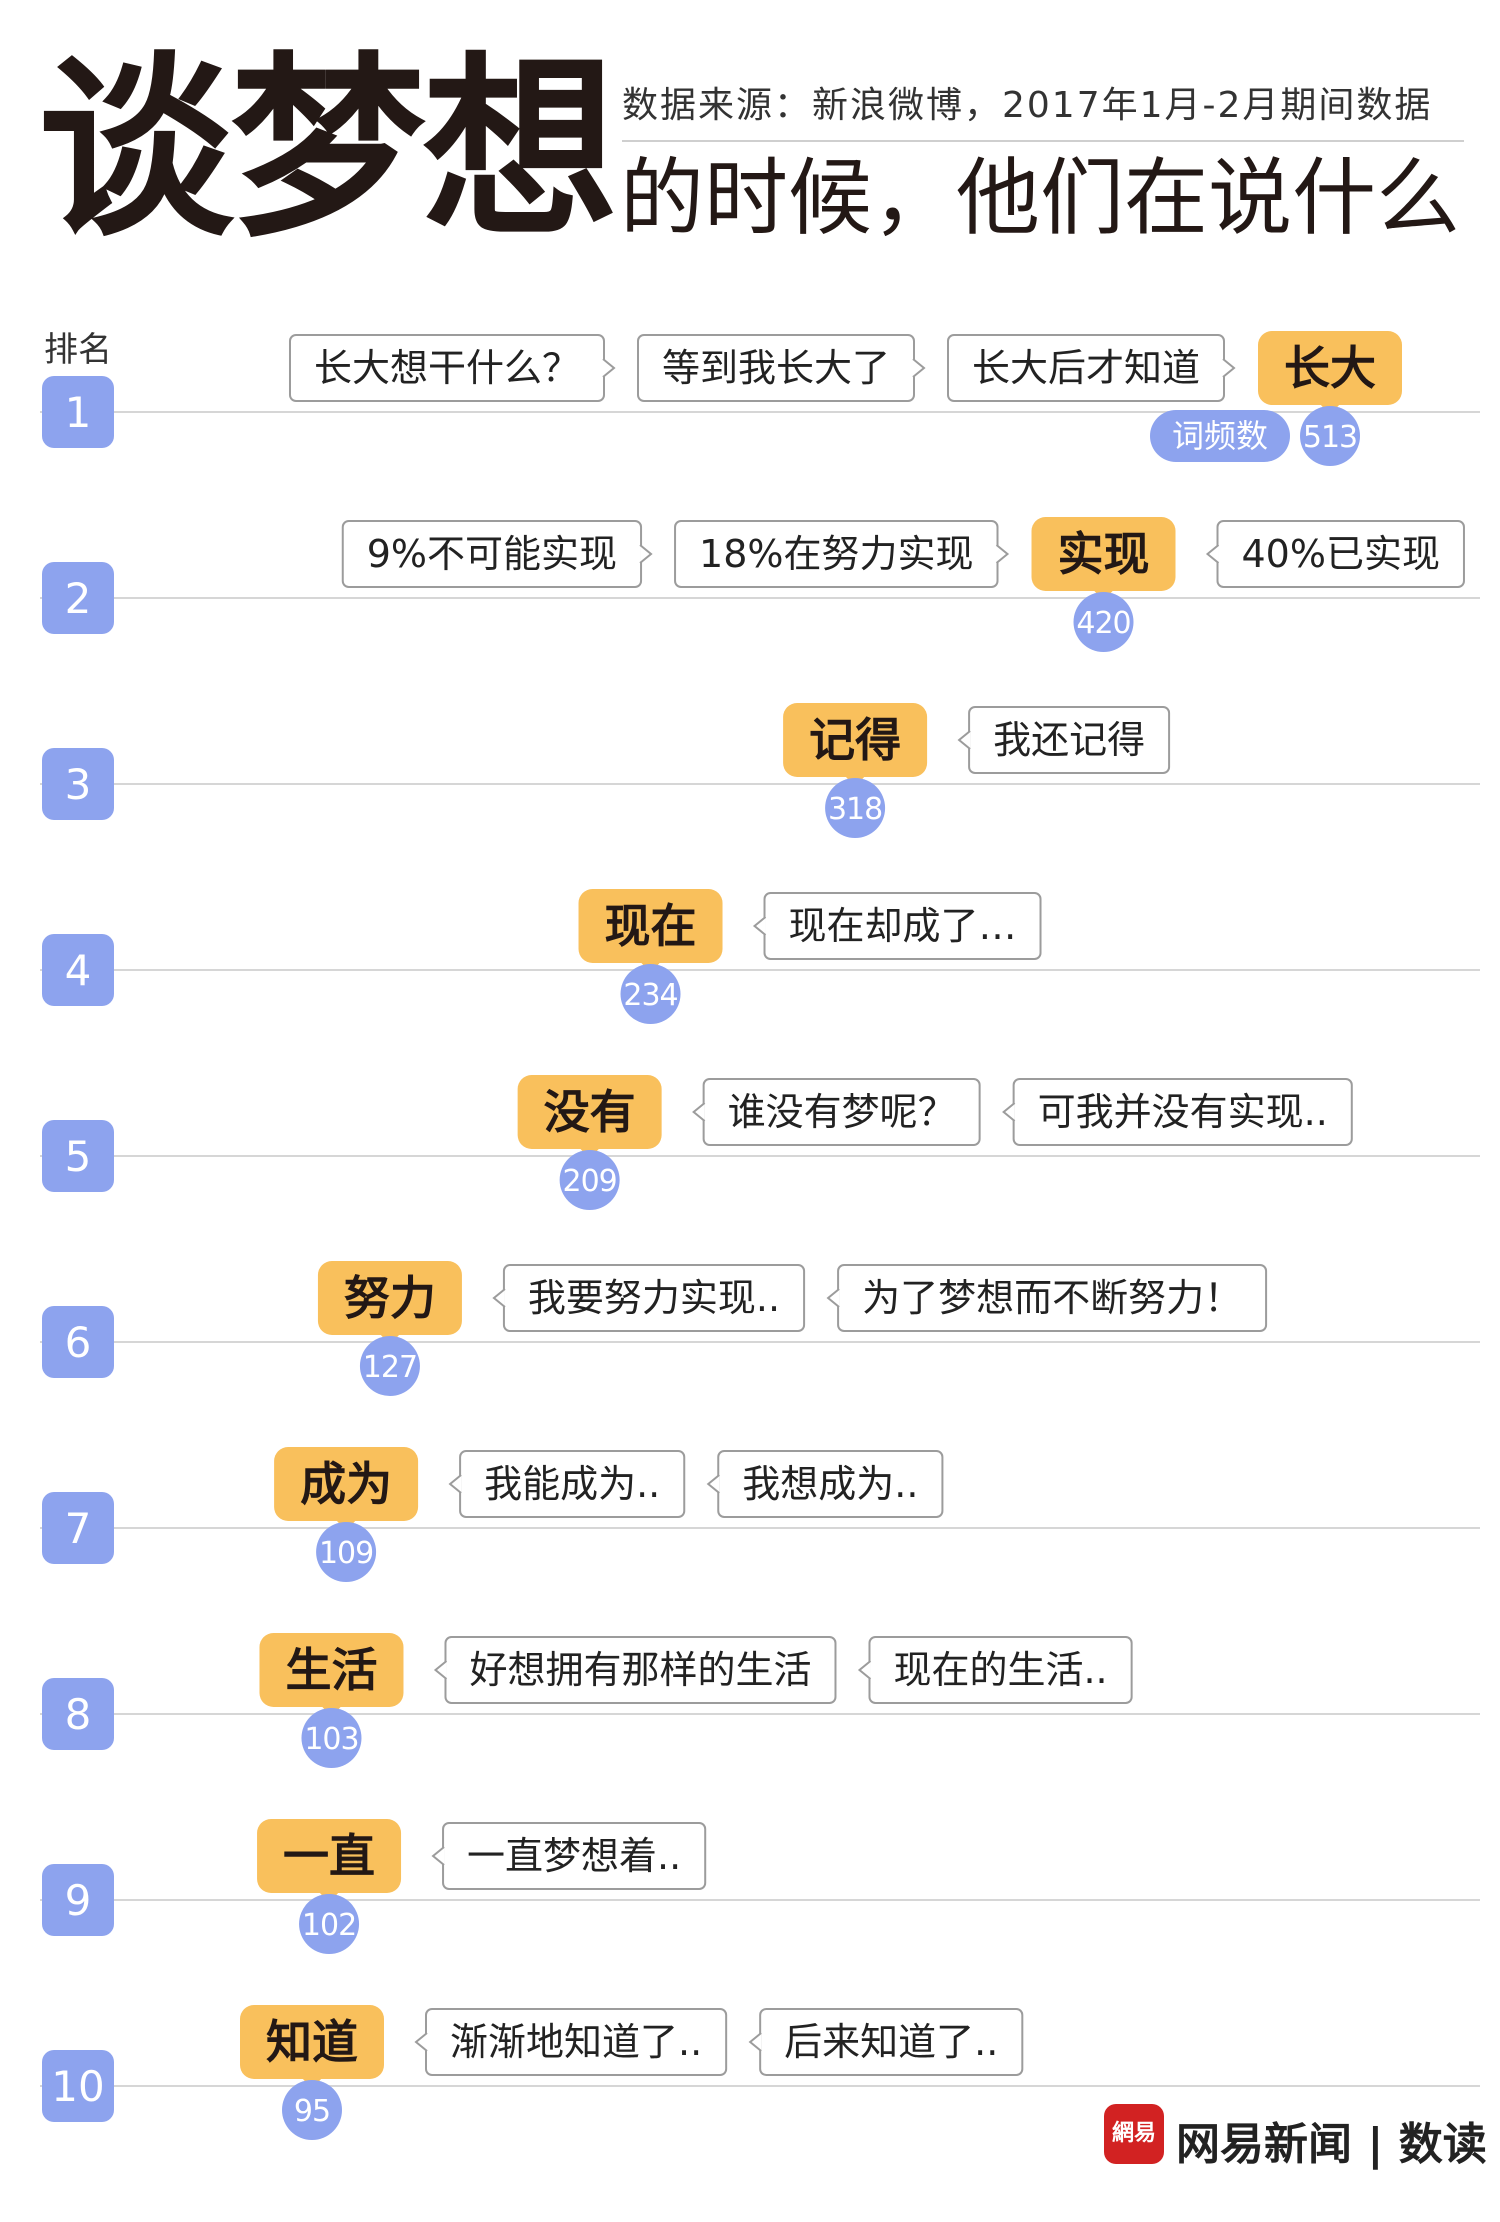 This screenshot has width=1500, height=2222. Describe the element at coordinates (312, 2042) in the screenshot. I see `keyword-text: 知道` at that location.